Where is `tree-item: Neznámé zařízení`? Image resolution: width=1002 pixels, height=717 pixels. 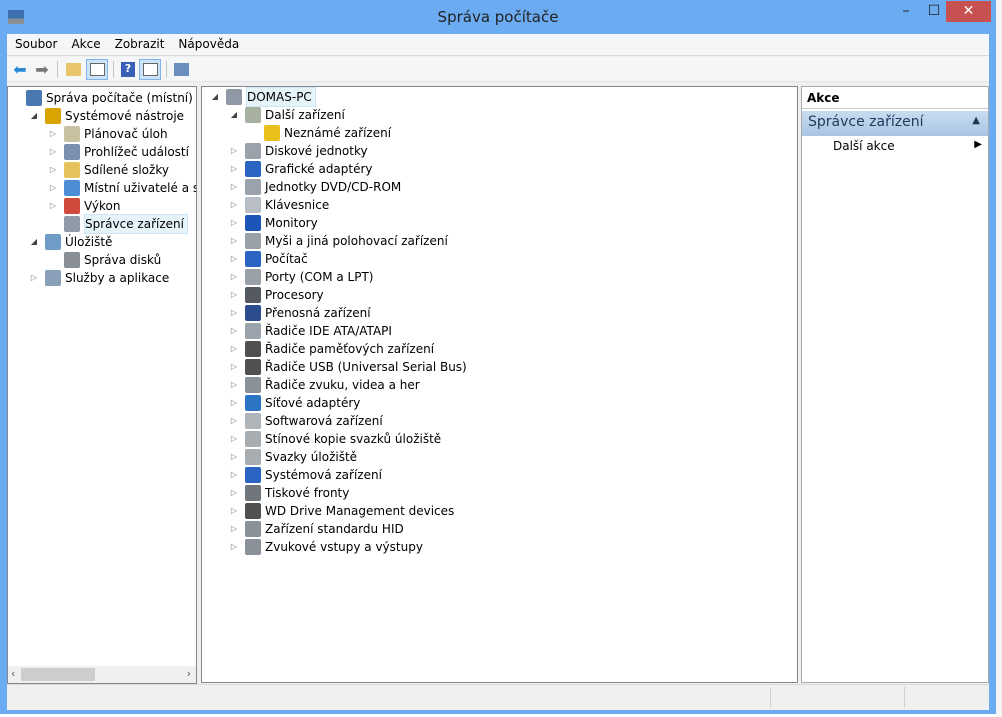
tree-item: Neznámé zařízení is located at coordinates (319, 133).